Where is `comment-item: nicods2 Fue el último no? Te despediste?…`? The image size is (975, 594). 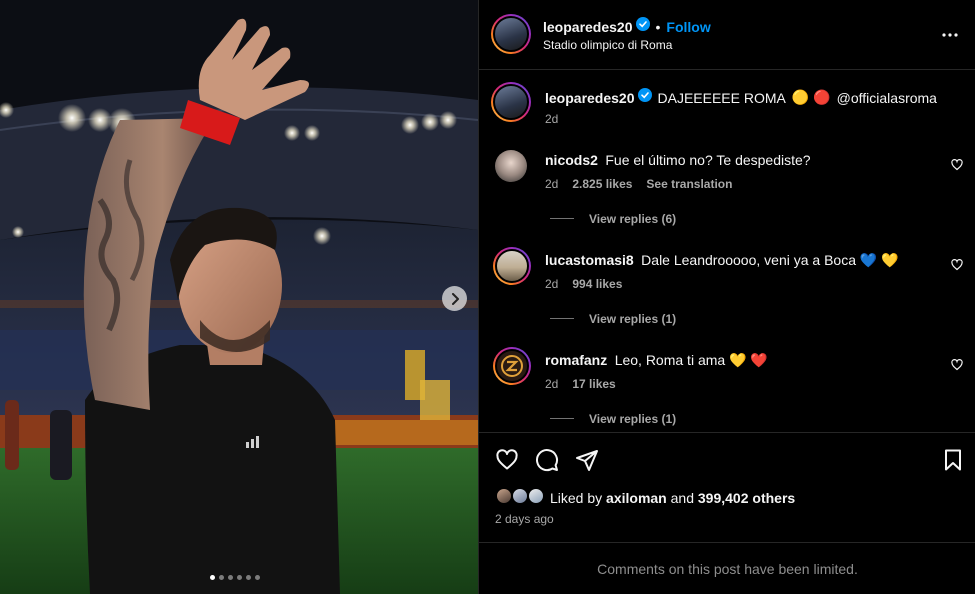
comment-item: nicods2 Fue el último no? Te despediste?… is located at coordinates (727, 192).